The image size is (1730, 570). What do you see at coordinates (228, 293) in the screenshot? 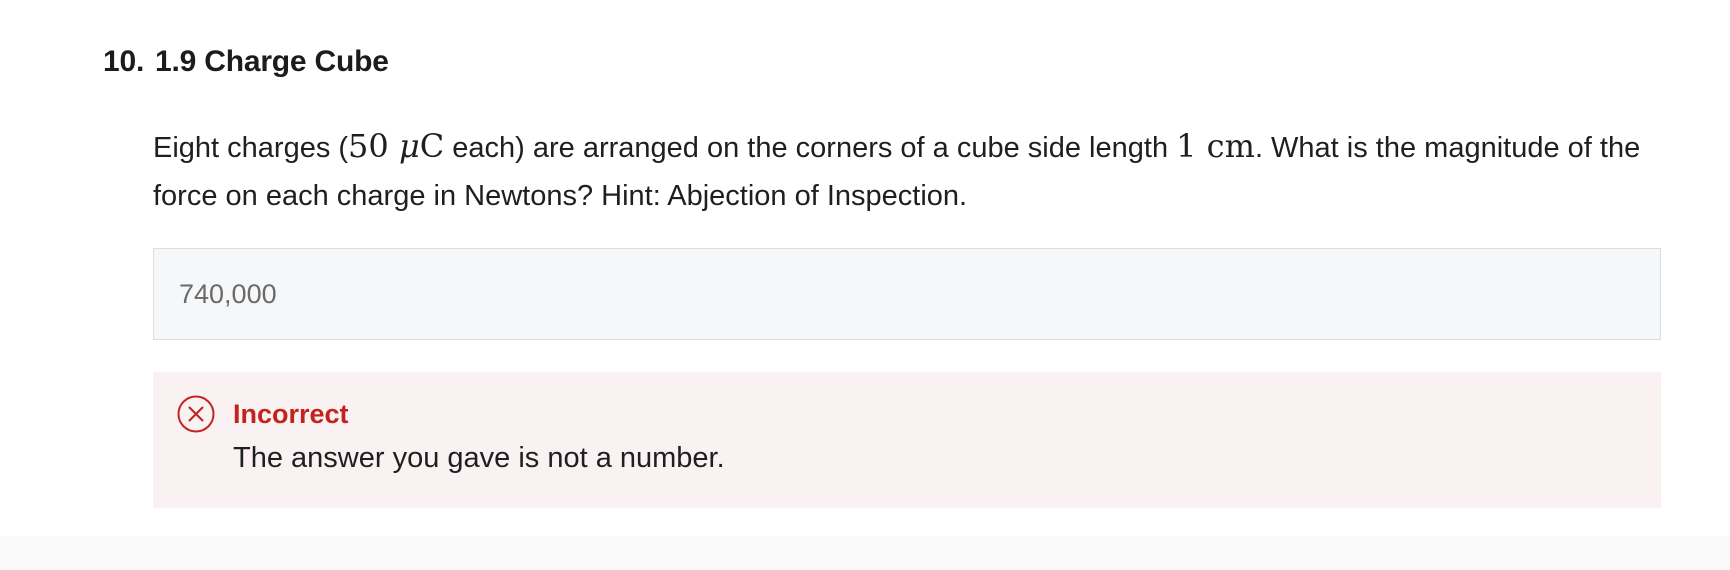
I see `answer-value: 740,000` at bounding box center [228, 293].